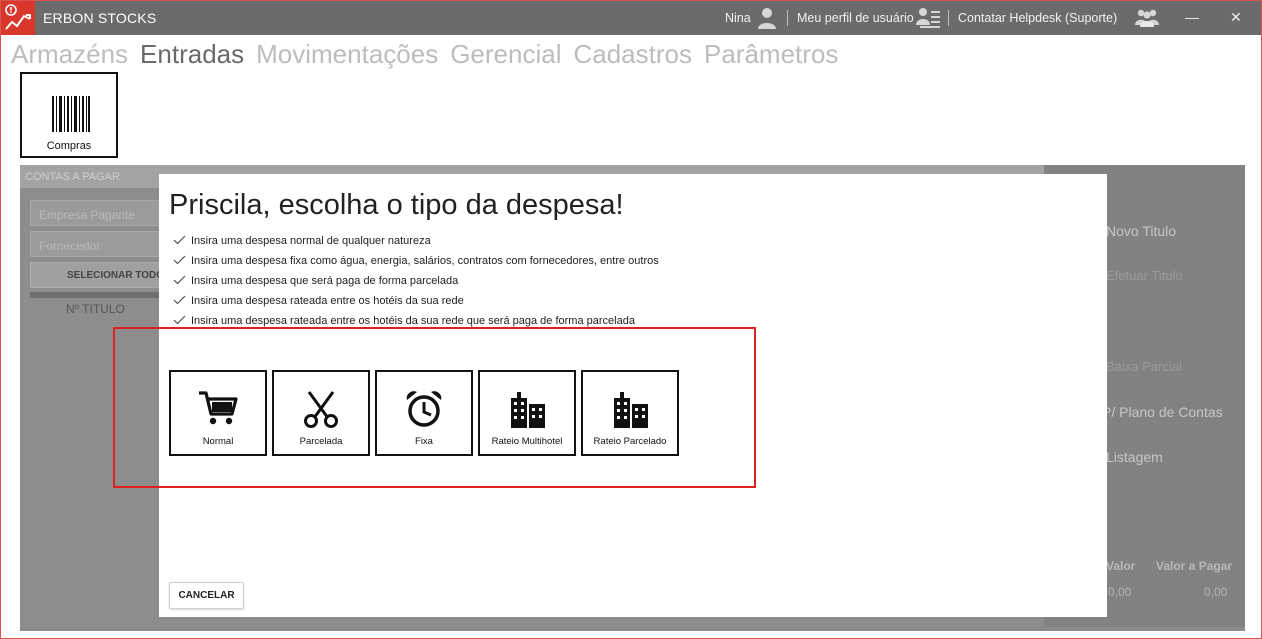 This screenshot has height=639, width=1262. I want to click on option-fixa-button: Fixa, so click(424, 413).